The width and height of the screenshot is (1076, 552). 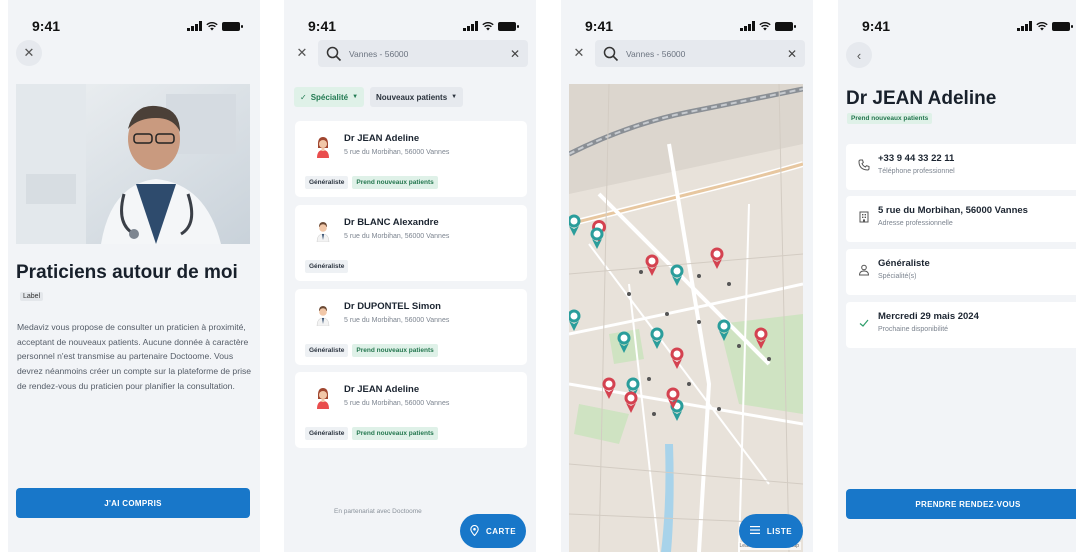 I want to click on filter-label: Nouveaux patients, so click(x=412, y=97).